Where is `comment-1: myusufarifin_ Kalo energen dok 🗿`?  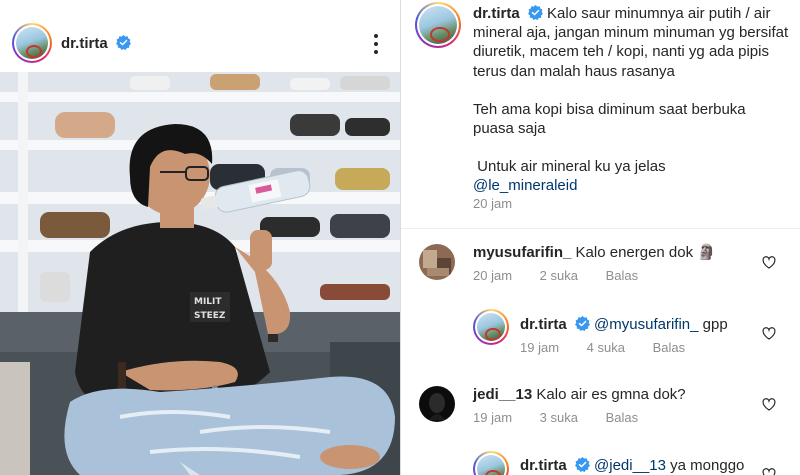 comment-1: myusufarifin_ Kalo energen dok 🗿 is located at coordinates (594, 252).